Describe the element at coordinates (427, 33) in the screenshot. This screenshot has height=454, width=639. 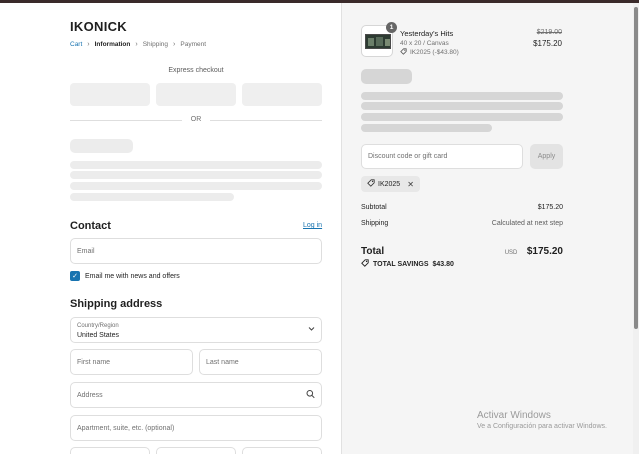
I see `product-name: Yesterday's Hits` at that location.